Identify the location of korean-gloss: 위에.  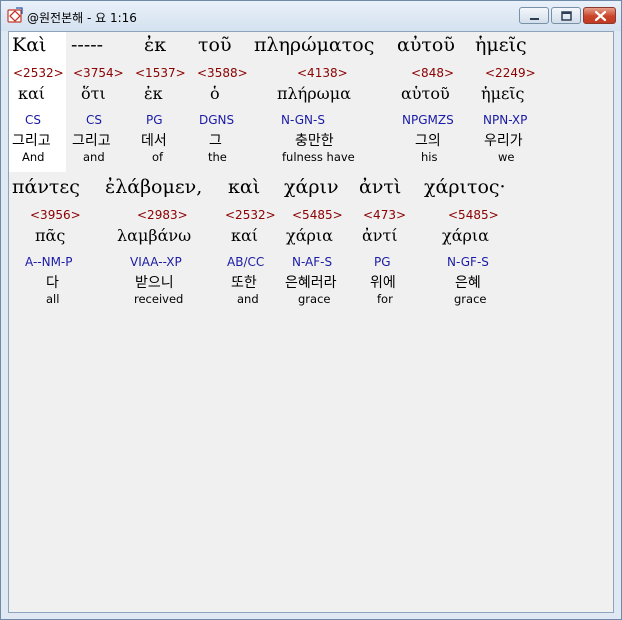
(383, 283).